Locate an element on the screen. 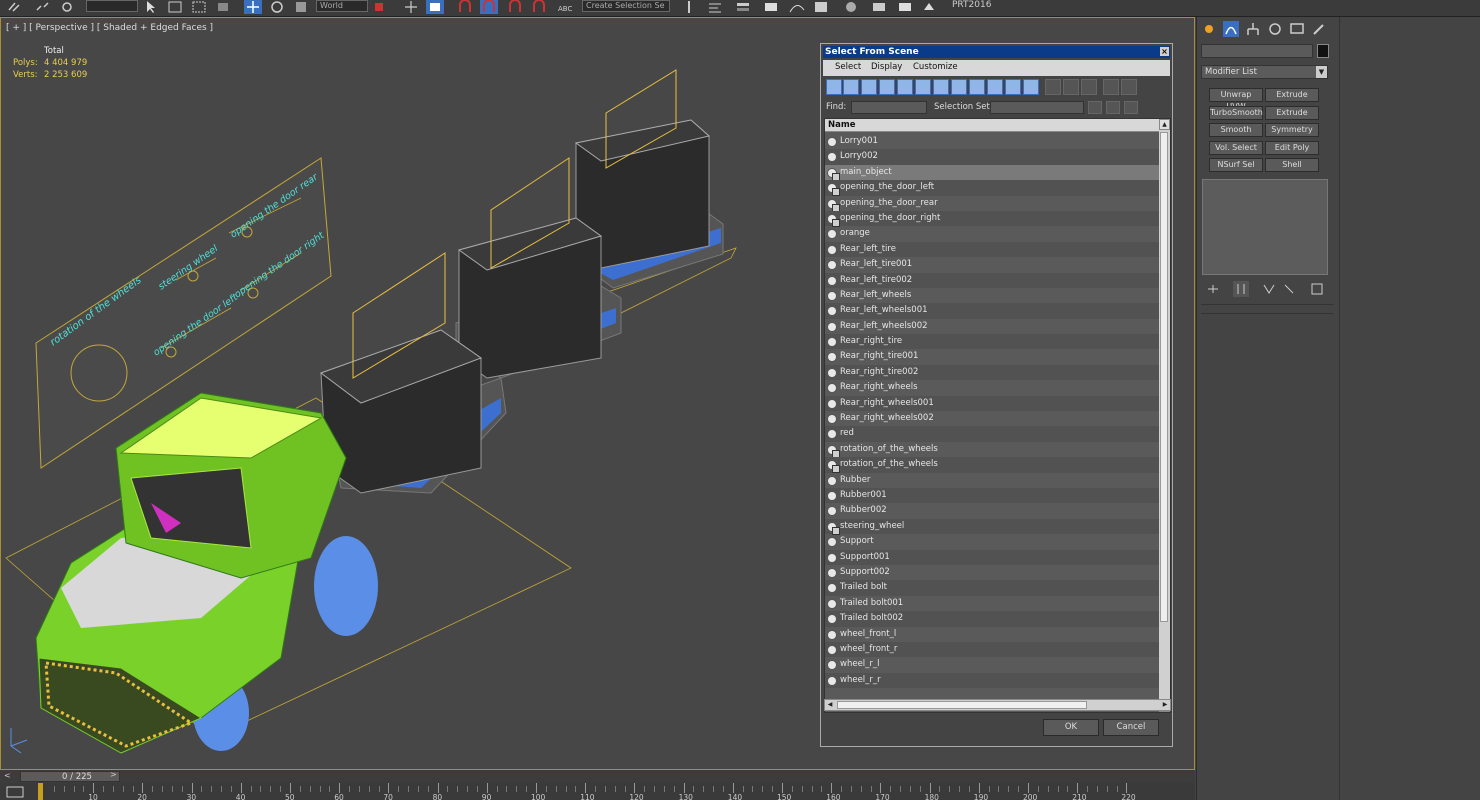  list-item: Rear_right_tire001 is located at coordinates (992, 356).